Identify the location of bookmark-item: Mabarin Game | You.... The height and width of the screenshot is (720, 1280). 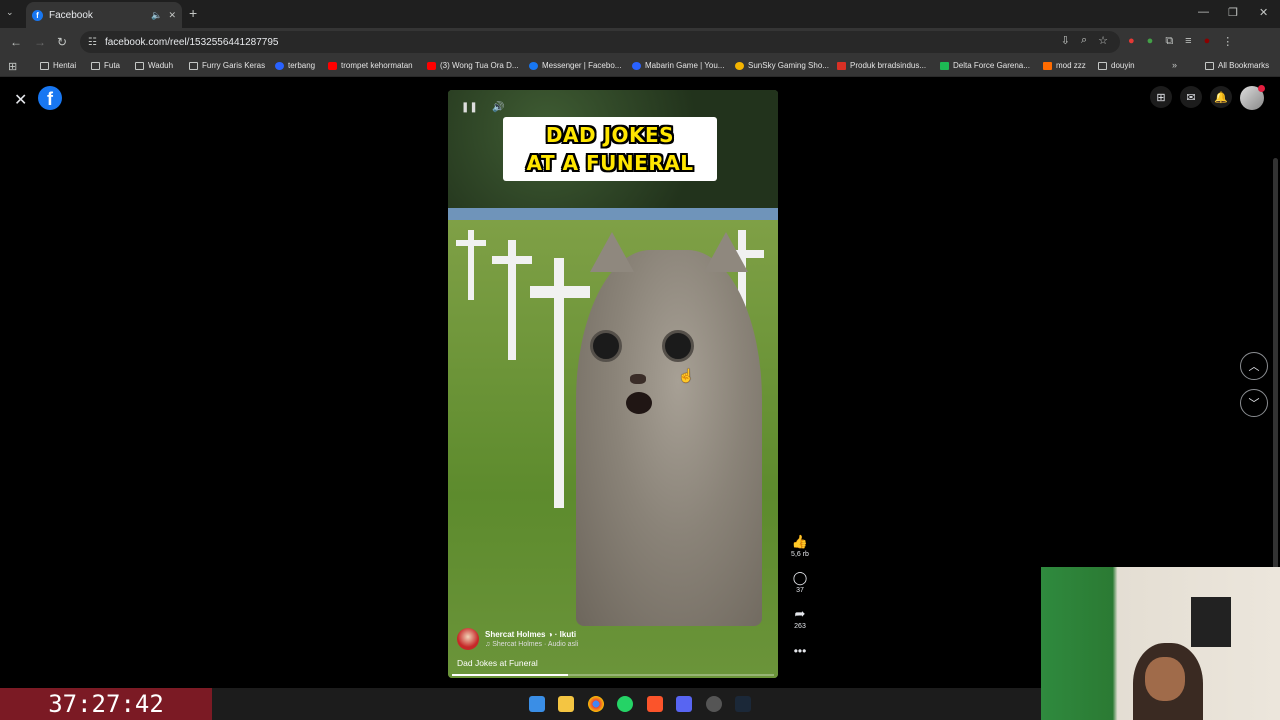
(678, 65).